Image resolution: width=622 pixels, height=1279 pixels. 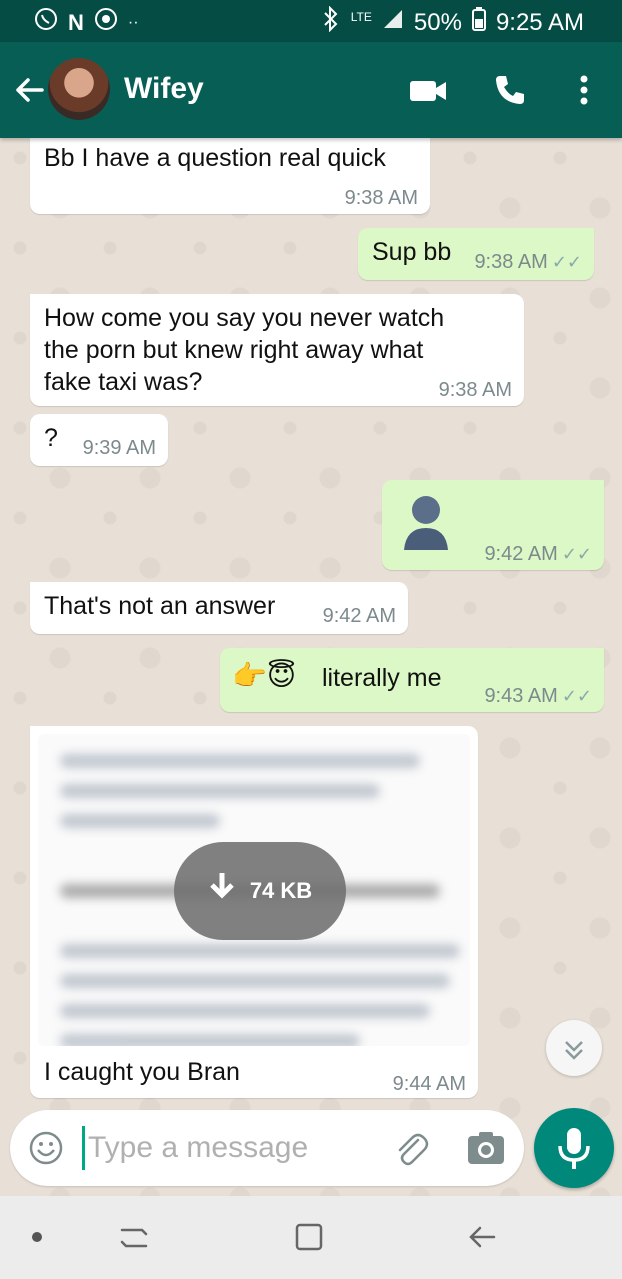 I want to click on contact-name: Wifey, so click(x=164, y=89).